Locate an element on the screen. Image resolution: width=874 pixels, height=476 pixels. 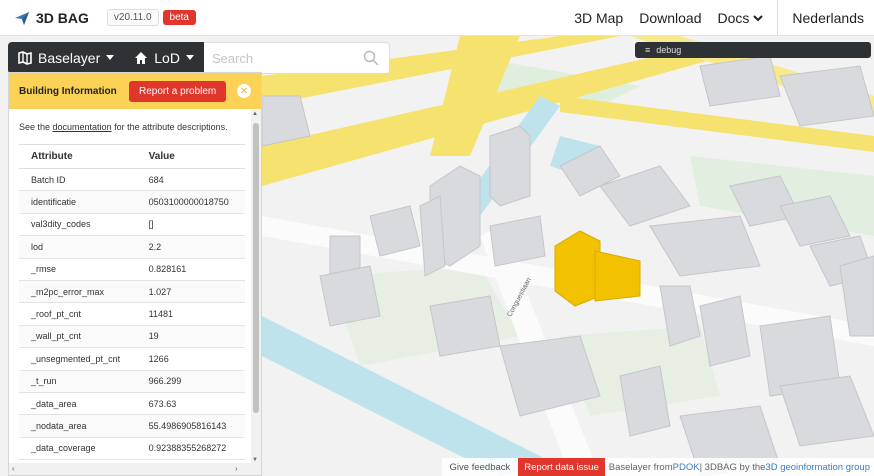
attribute-value: [] is located at coordinates (190, 225).